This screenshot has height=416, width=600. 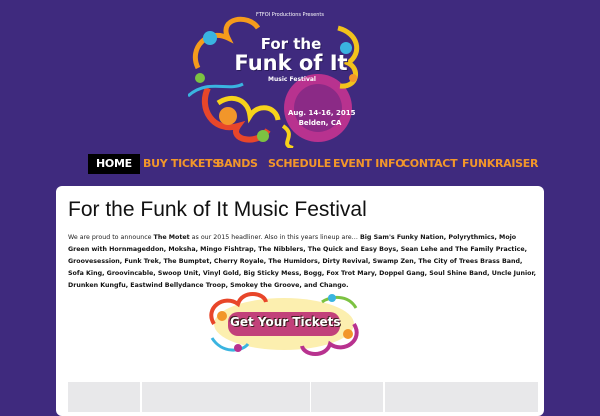 I want to click on festival-dates: Aug. 14-16, 2015, so click(x=322, y=113).